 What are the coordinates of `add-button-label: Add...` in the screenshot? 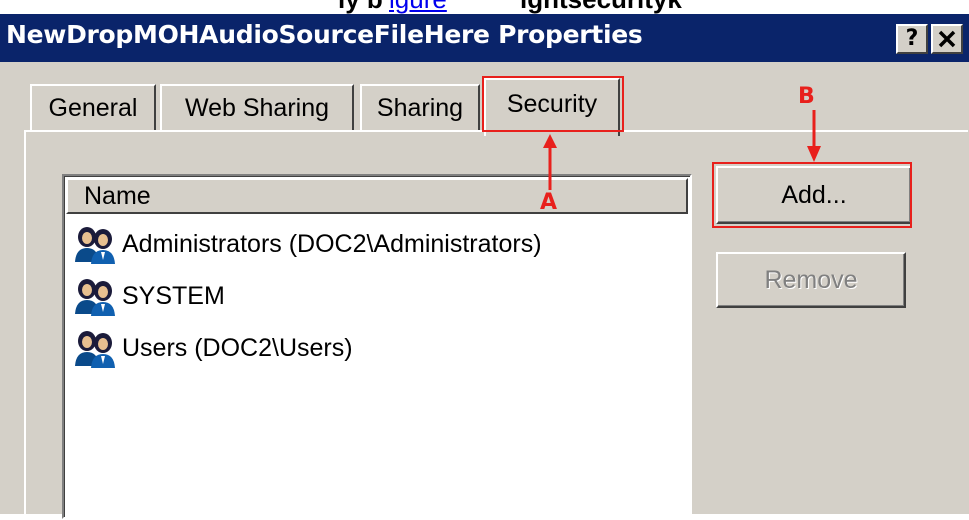 It's located at (814, 194).